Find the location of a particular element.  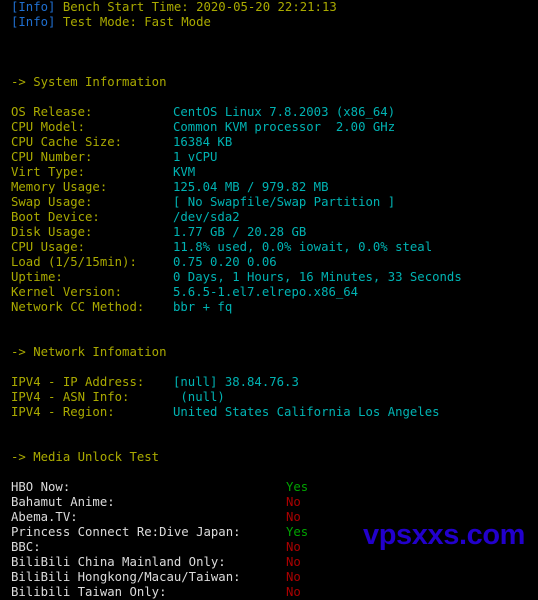

row-cpu-cache-size: CPU Cache Size: 16384 KB is located at coordinates (269, 142).